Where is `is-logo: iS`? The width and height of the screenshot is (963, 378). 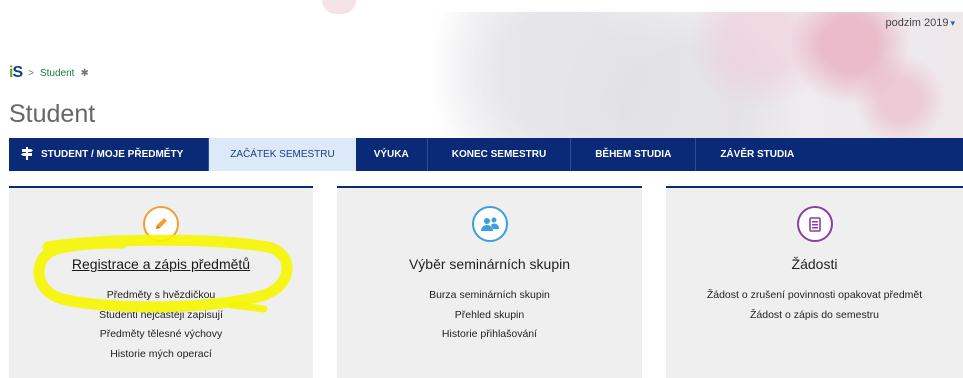 is-logo: iS is located at coordinates (16, 73).